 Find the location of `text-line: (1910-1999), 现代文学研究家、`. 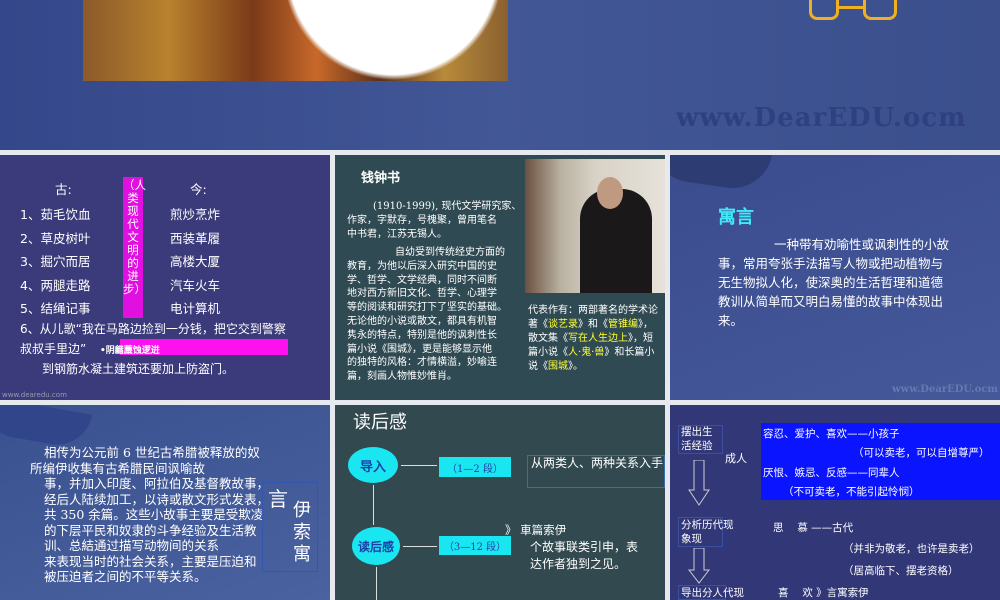

text-line: (1910-1999), 现代文学研究家、 is located at coordinates (447, 206).